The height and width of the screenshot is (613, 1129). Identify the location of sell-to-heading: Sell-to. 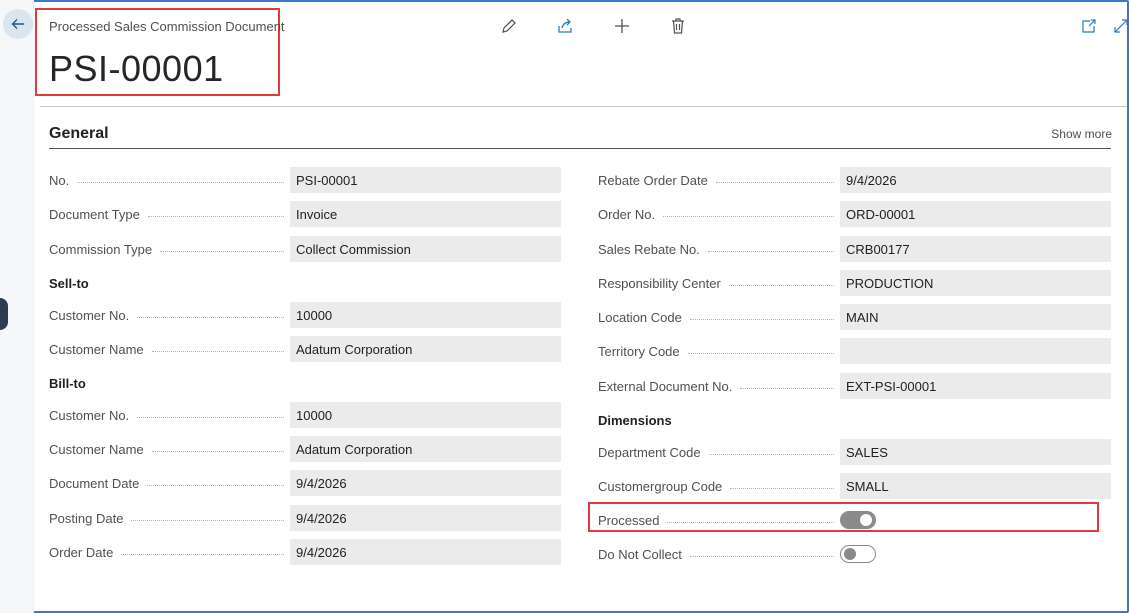
(69, 283).